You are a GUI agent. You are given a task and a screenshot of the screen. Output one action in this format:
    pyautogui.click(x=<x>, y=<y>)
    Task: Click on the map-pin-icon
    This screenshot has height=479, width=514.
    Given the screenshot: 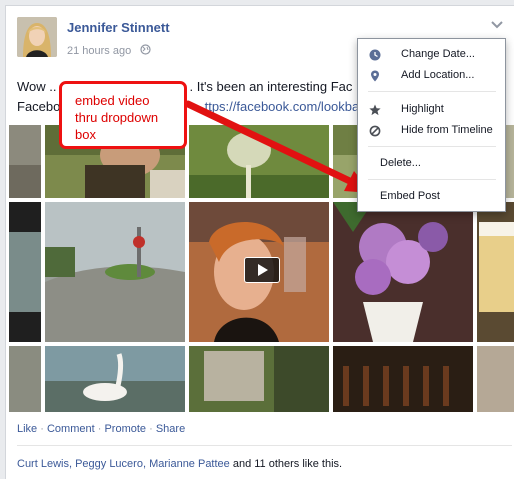 What is the action you would take?
    pyautogui.click(x=375, y=75)
    